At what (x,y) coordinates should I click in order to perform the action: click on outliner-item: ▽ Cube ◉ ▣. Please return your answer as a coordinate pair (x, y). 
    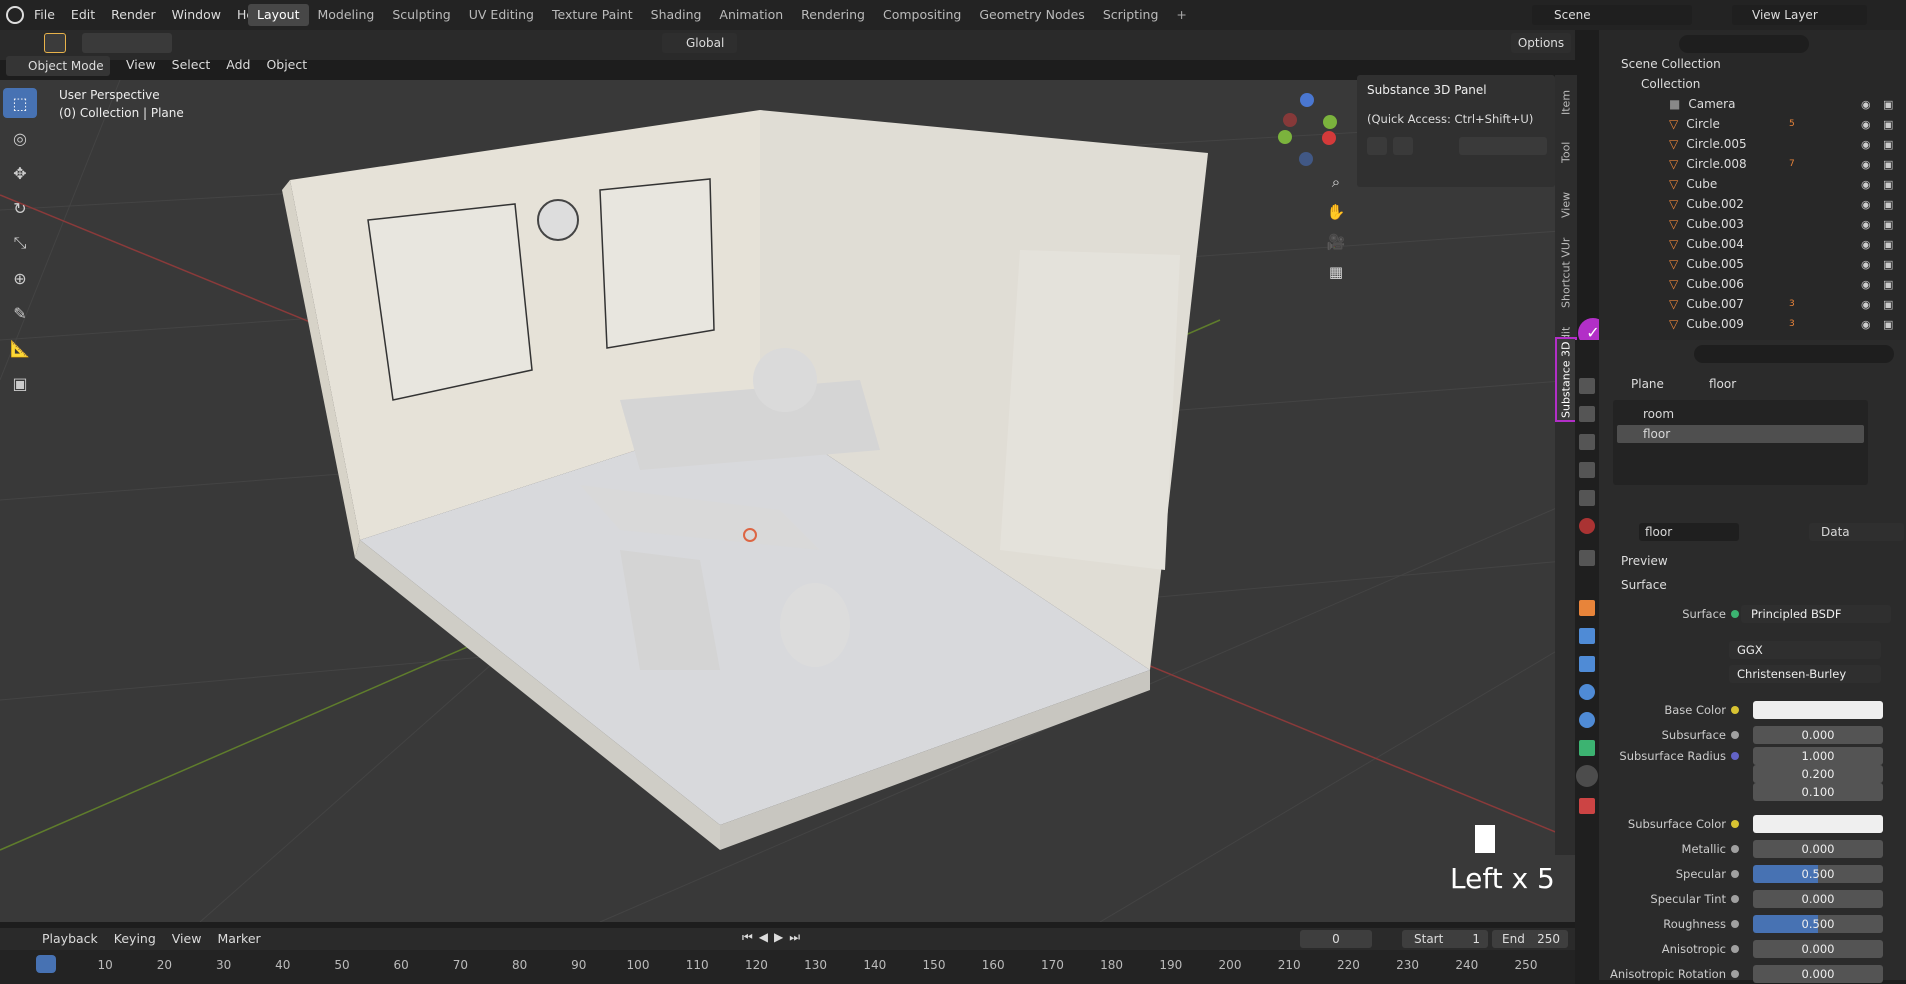
    Looking at the image, I should click on (1752, 184).